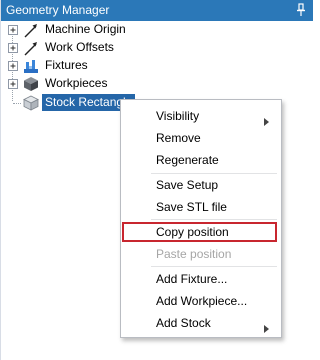 This screenshot has height=360, width=320. What do you see at coordinates (187, 160) in the screenshot?
I see `menu-item-label: Regenerate` at bounding box center [187, 160].